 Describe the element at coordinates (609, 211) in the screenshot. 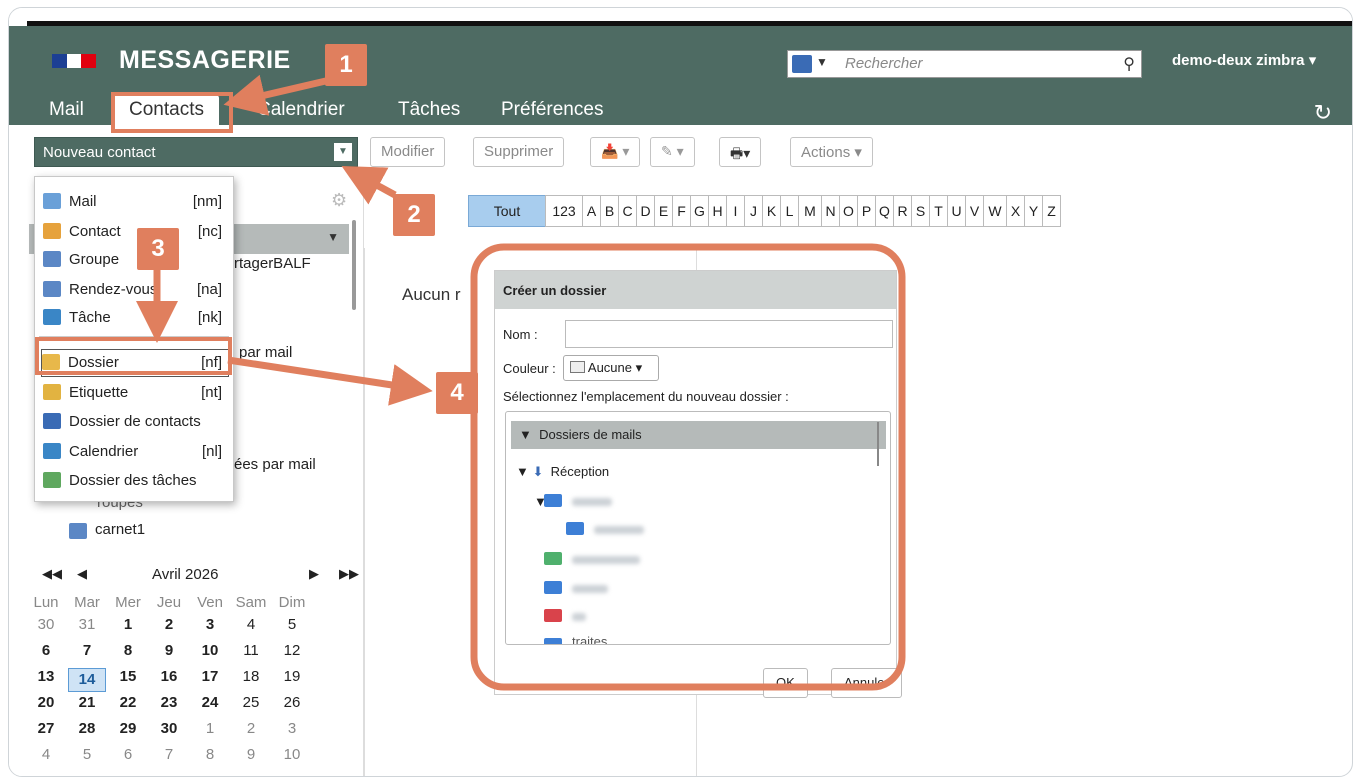

I see `alpha-filter-b: B` at that location.